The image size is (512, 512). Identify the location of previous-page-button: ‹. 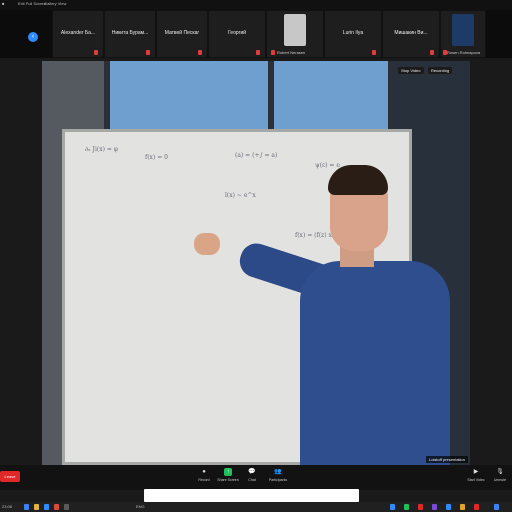
(33, 37).